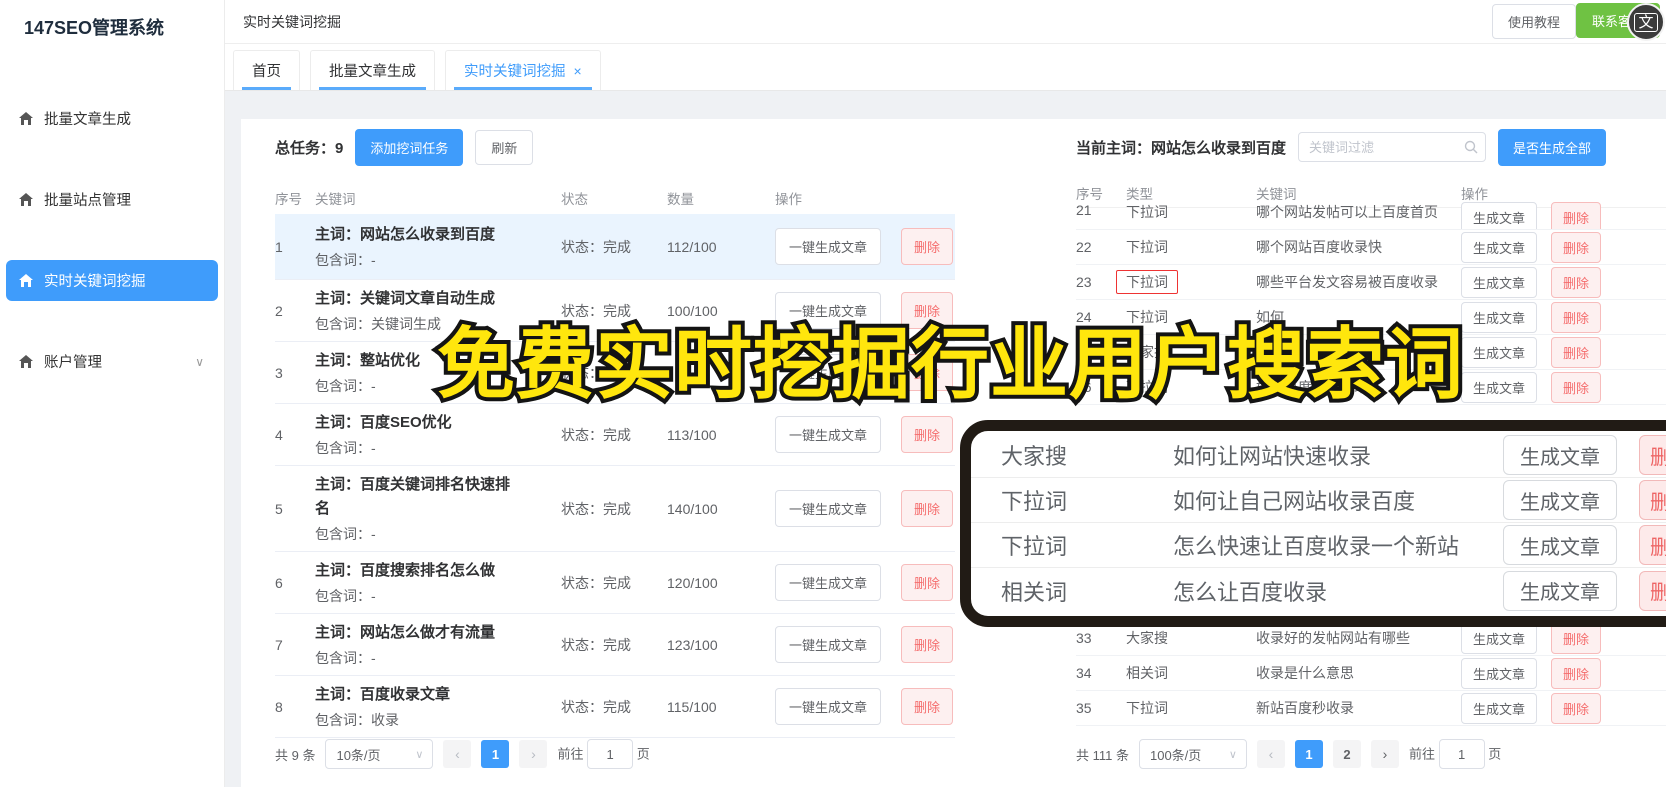 This screenshot has width=1666, height=787. I want to click on row-keyword: 哪个网站百度收录快, so click(1319, 247).